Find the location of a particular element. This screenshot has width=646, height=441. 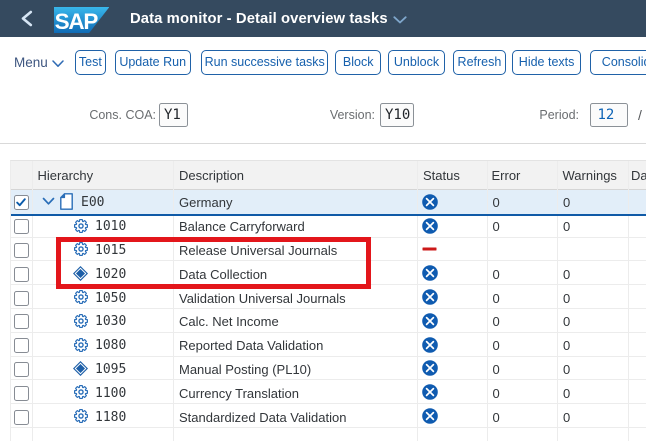

column-header-hierarchy: Hierarchy is located at coordinates (103, 175).